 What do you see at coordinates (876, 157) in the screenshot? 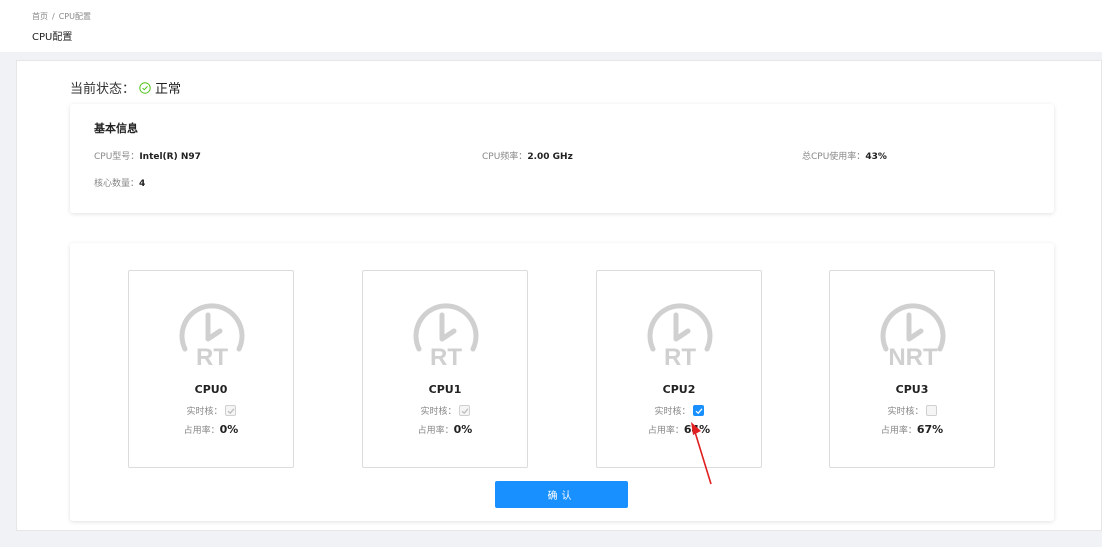
I see `total-cpu-usage-value: 43%` at bounding box center [876, 157].